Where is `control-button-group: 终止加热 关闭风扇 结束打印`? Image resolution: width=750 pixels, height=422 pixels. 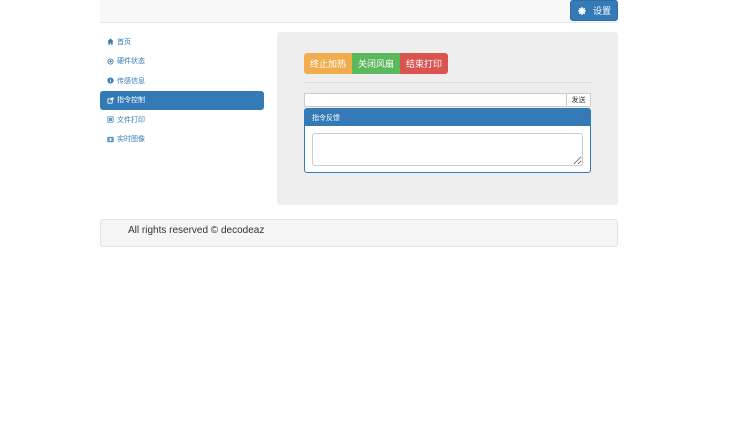
control-button-group: 终止加热 关闭风扇 结束打印 is located at coordinates (376, 63).